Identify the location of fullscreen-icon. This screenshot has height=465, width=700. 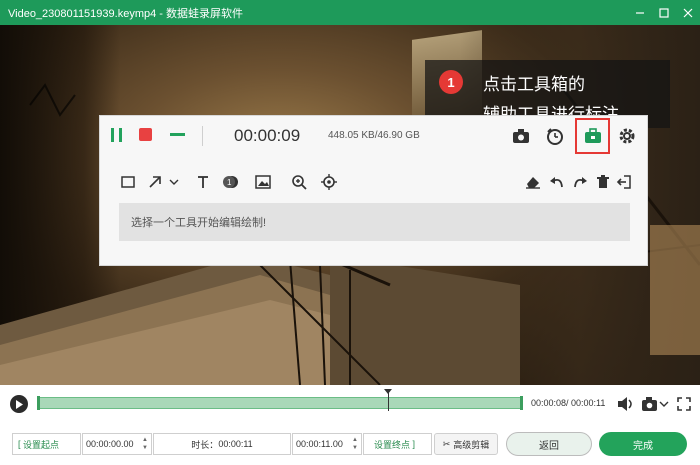
(684, 404).